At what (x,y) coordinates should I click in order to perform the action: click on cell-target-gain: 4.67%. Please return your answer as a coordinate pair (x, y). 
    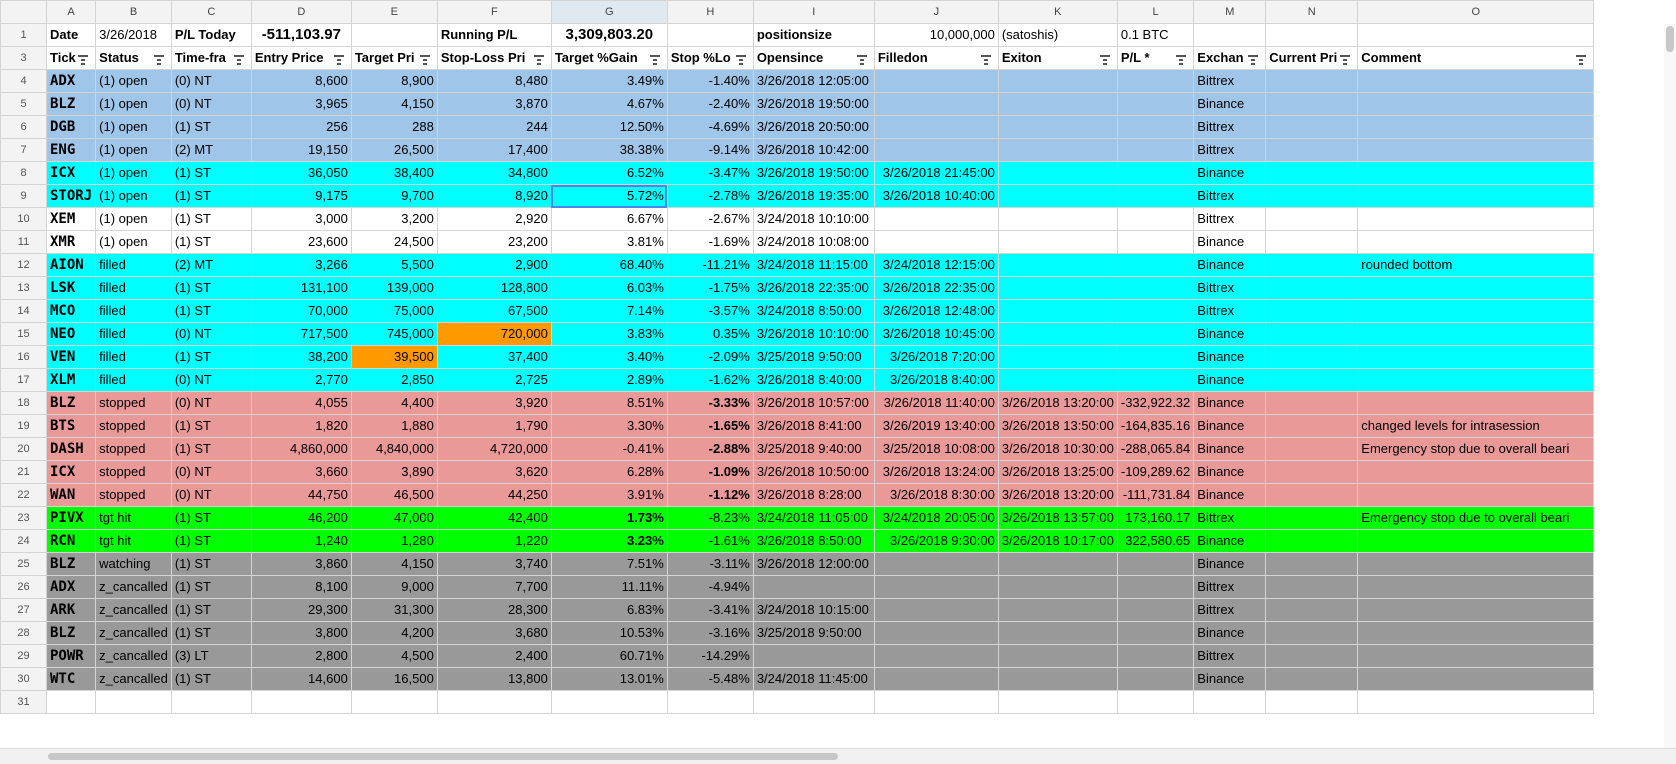
    Looking at the image, I should click on (609, 104).